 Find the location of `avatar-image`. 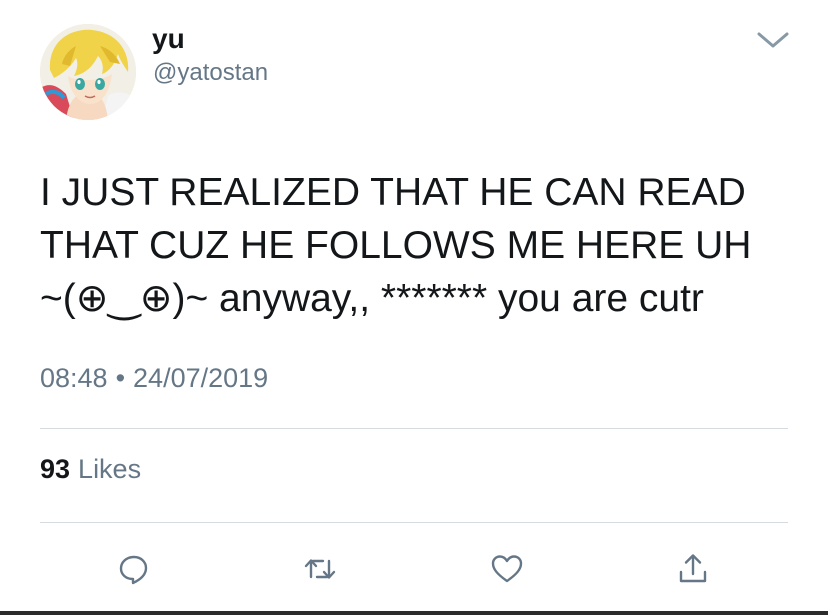

avatar-image is located at coordinates (88, 72).